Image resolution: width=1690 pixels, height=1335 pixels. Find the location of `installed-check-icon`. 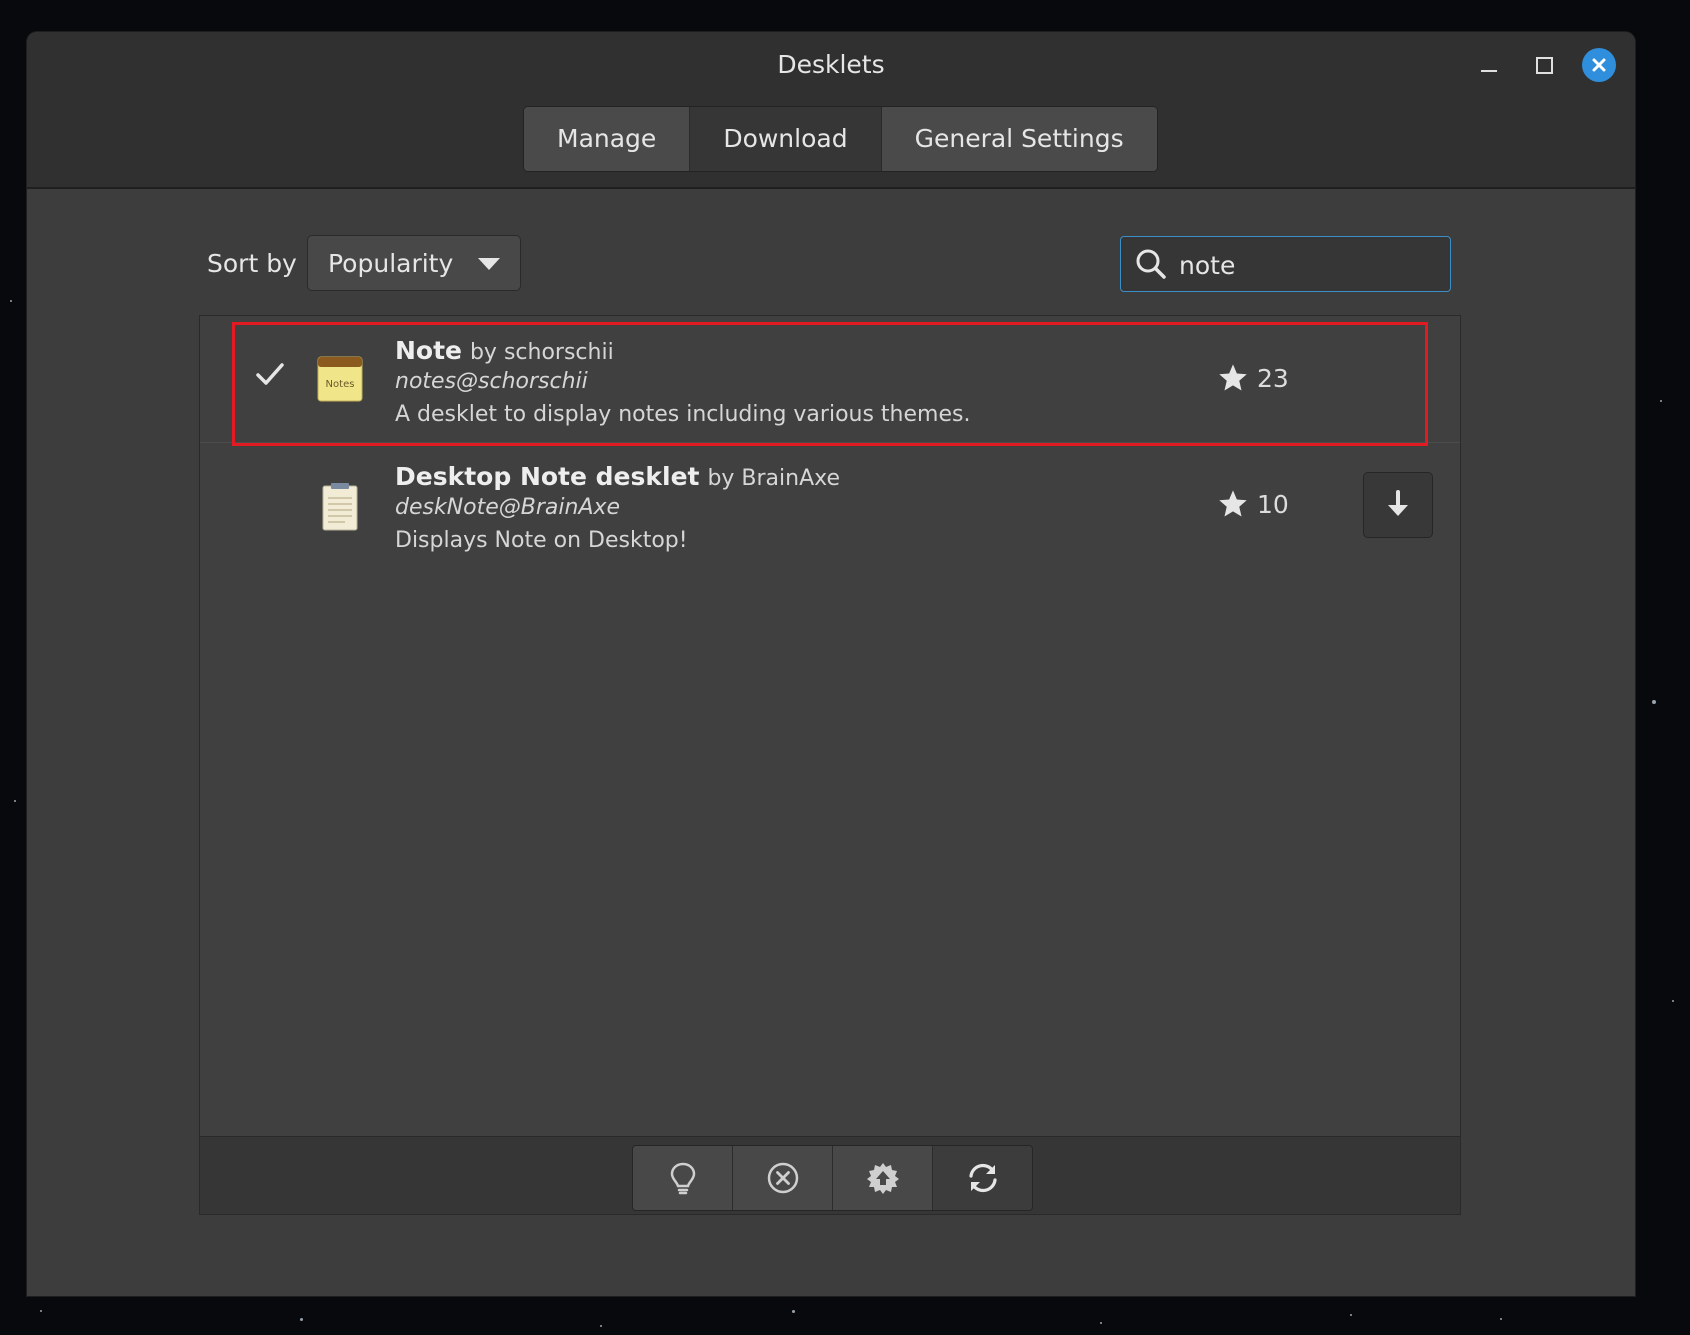

installed-check-icon is located at coordinates (270, 374).